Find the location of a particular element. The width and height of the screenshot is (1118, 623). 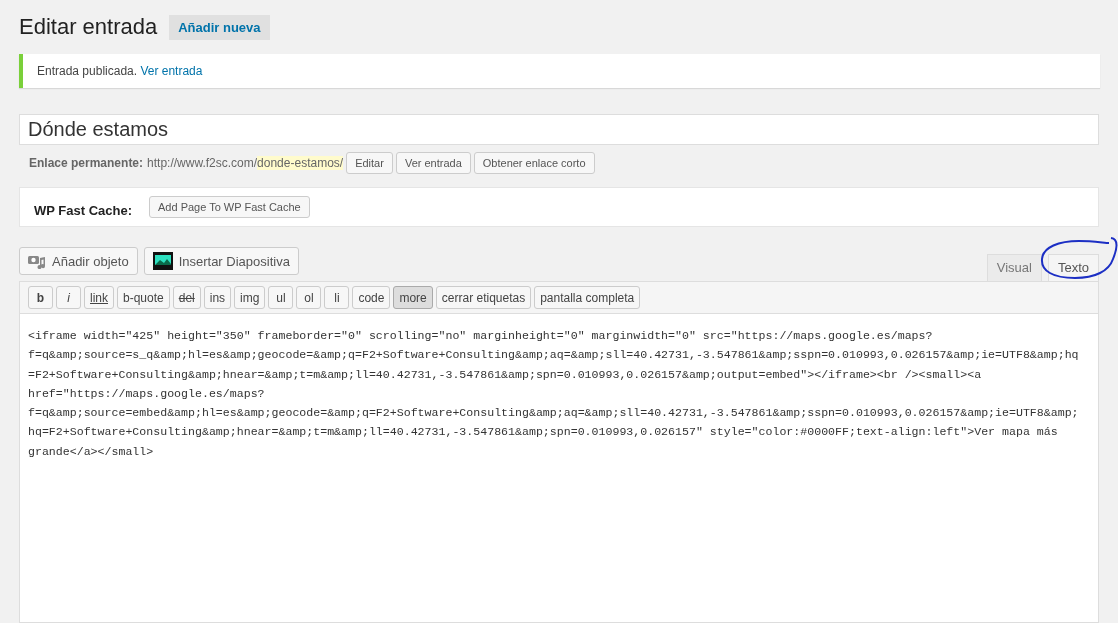

quicktag-button: ins is located at coordinates (217, 297).